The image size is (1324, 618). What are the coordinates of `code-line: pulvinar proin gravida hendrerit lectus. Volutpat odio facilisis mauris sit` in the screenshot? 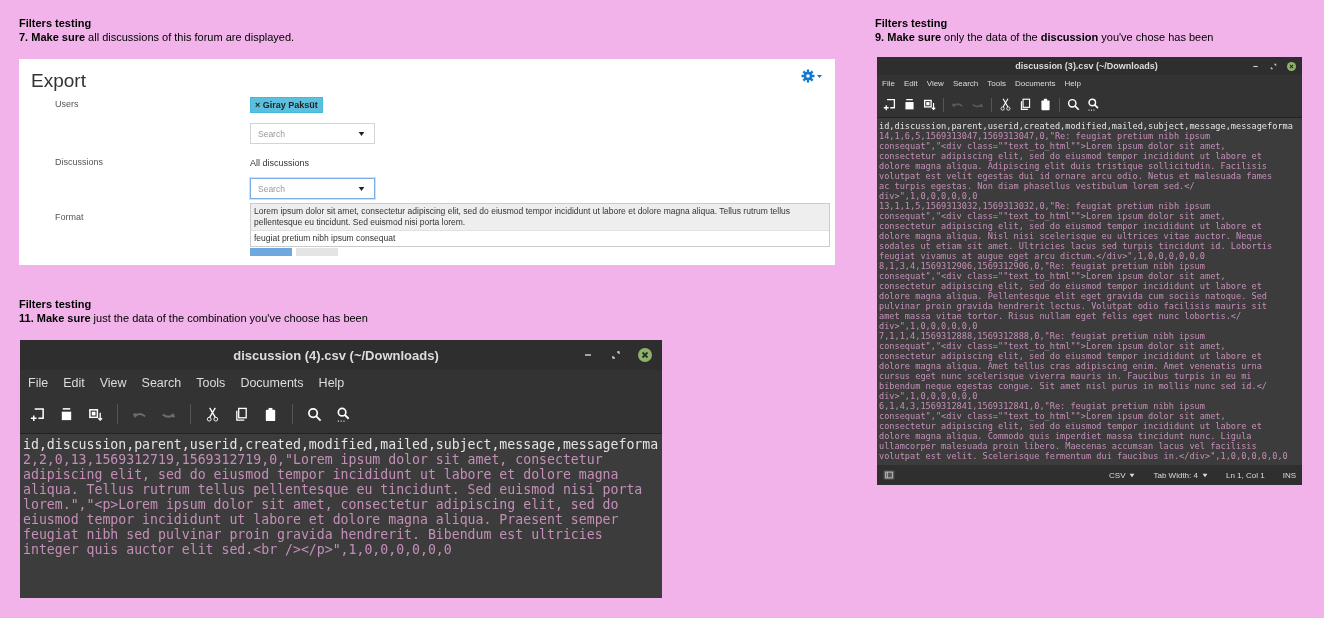 It's located at (1074, 306).